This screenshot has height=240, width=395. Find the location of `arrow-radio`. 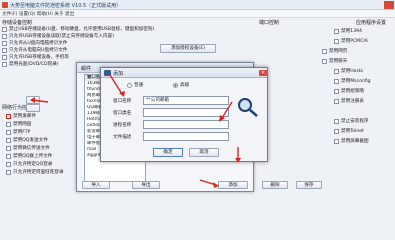

arrow-radio is located at coordinates (116, 84).